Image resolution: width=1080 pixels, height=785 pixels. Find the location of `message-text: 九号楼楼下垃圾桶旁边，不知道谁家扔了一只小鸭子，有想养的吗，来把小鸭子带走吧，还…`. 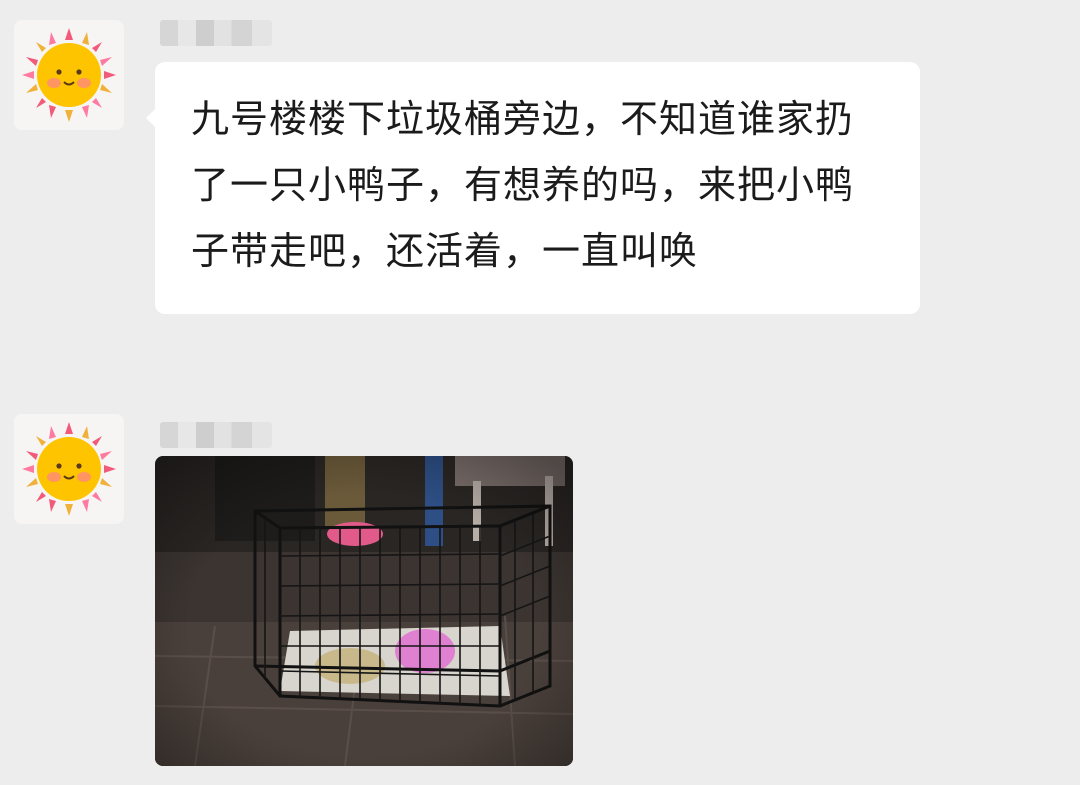

message-text: 九号楼楼下垃圾桶旁边，不知道谁家扔了一只小鸭子，有想养的吗，来把小鸭子带走吧，还… is located at coordinates (523, 185).